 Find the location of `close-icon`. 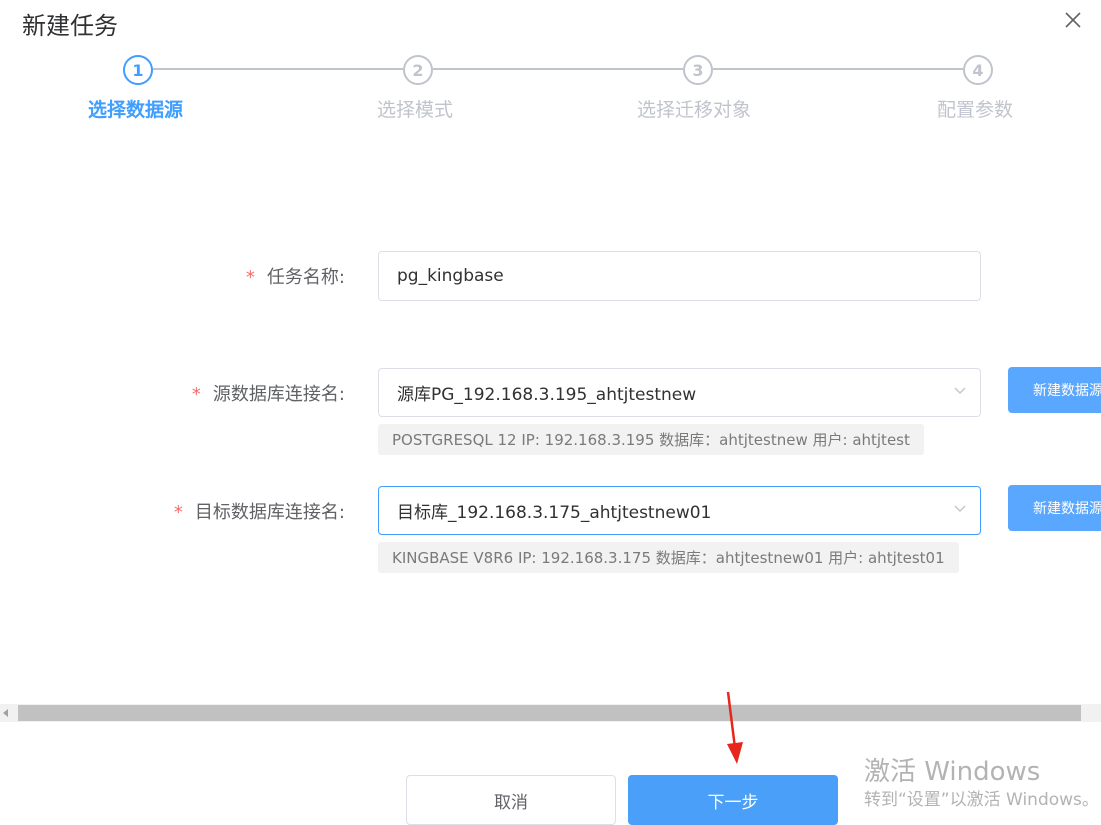

close-icon is located at coordinates (1073, 20).